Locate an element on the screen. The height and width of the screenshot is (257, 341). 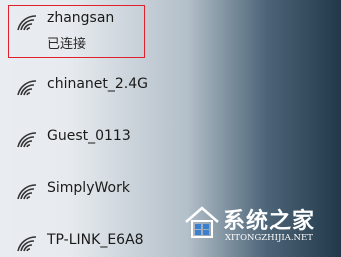
watermark-url: XITONGZHIJIA.NET is located at coordinates (269, 238).